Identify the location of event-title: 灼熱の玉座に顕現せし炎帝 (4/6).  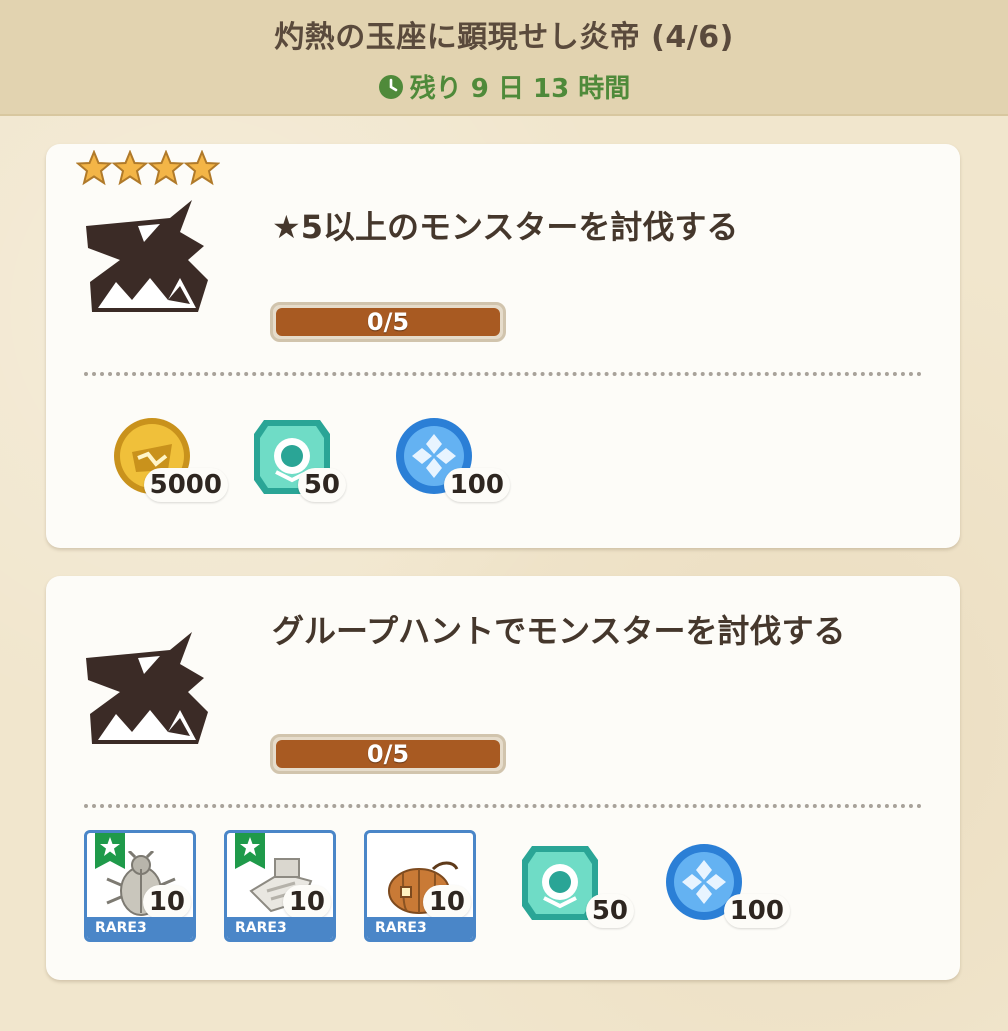
(504, 37).